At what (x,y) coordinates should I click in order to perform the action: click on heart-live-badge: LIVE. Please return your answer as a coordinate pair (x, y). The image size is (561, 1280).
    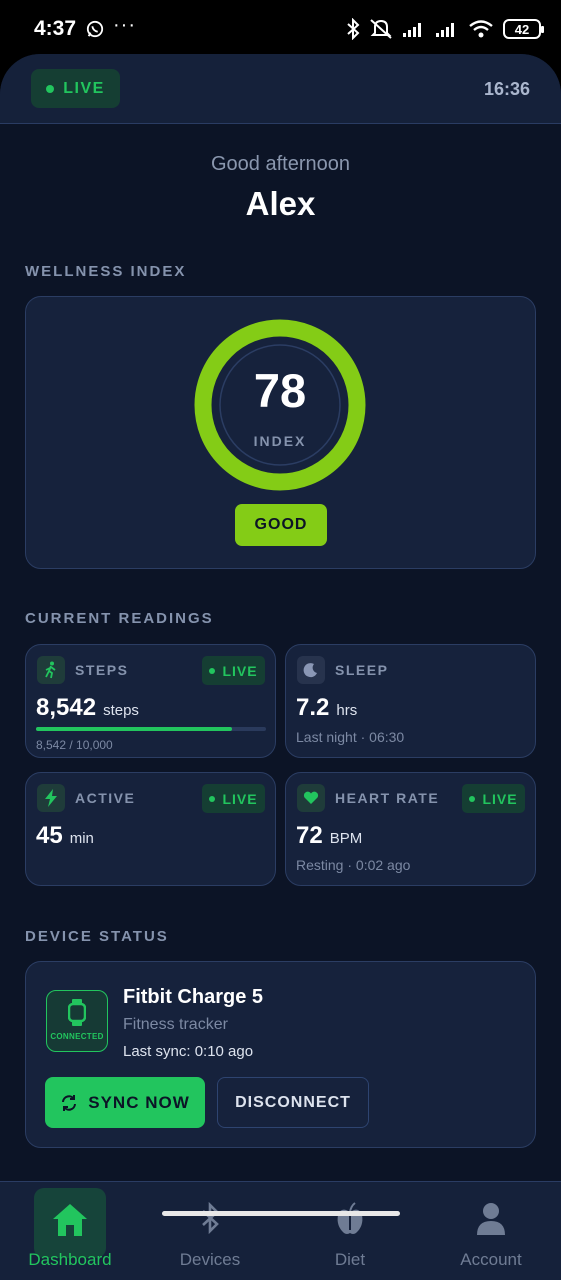
    Looking at the image, I should click on (493, 798).